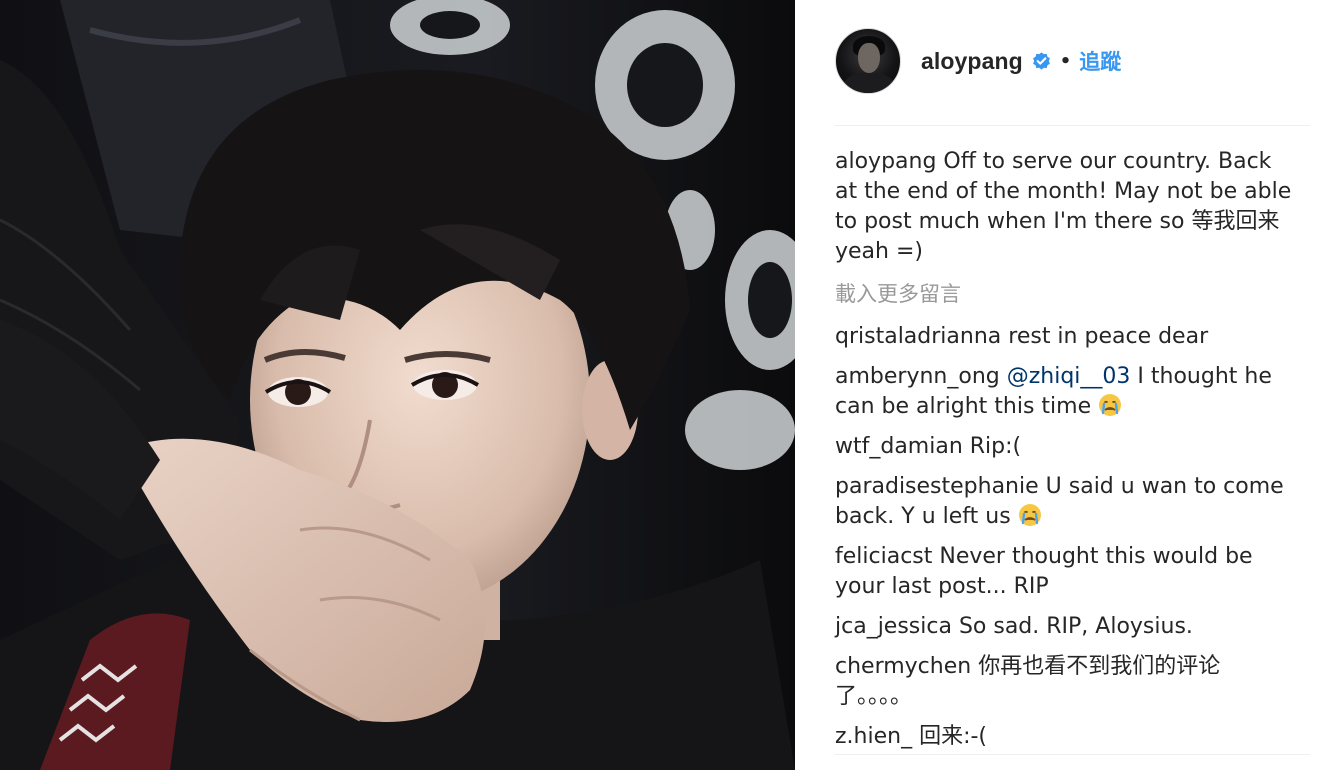  I want to click on post-header: aloypang • 追蹤, so click(1070, 61).